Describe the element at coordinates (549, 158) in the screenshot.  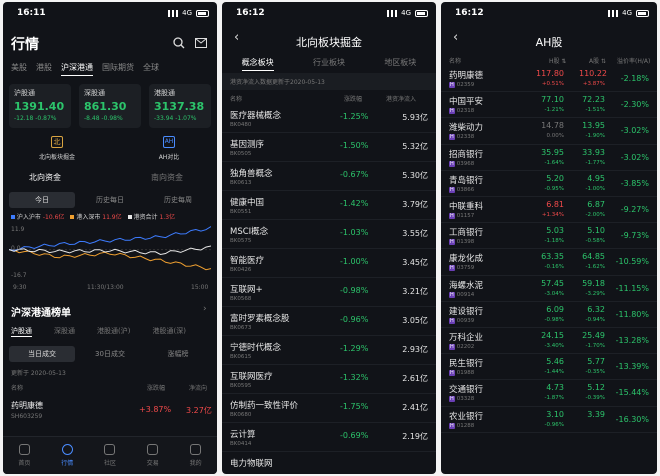
I see `list-item: 招商银行 H 03968 35.95 -1.64% 33.93 -1.77% -3.02%` at that location.